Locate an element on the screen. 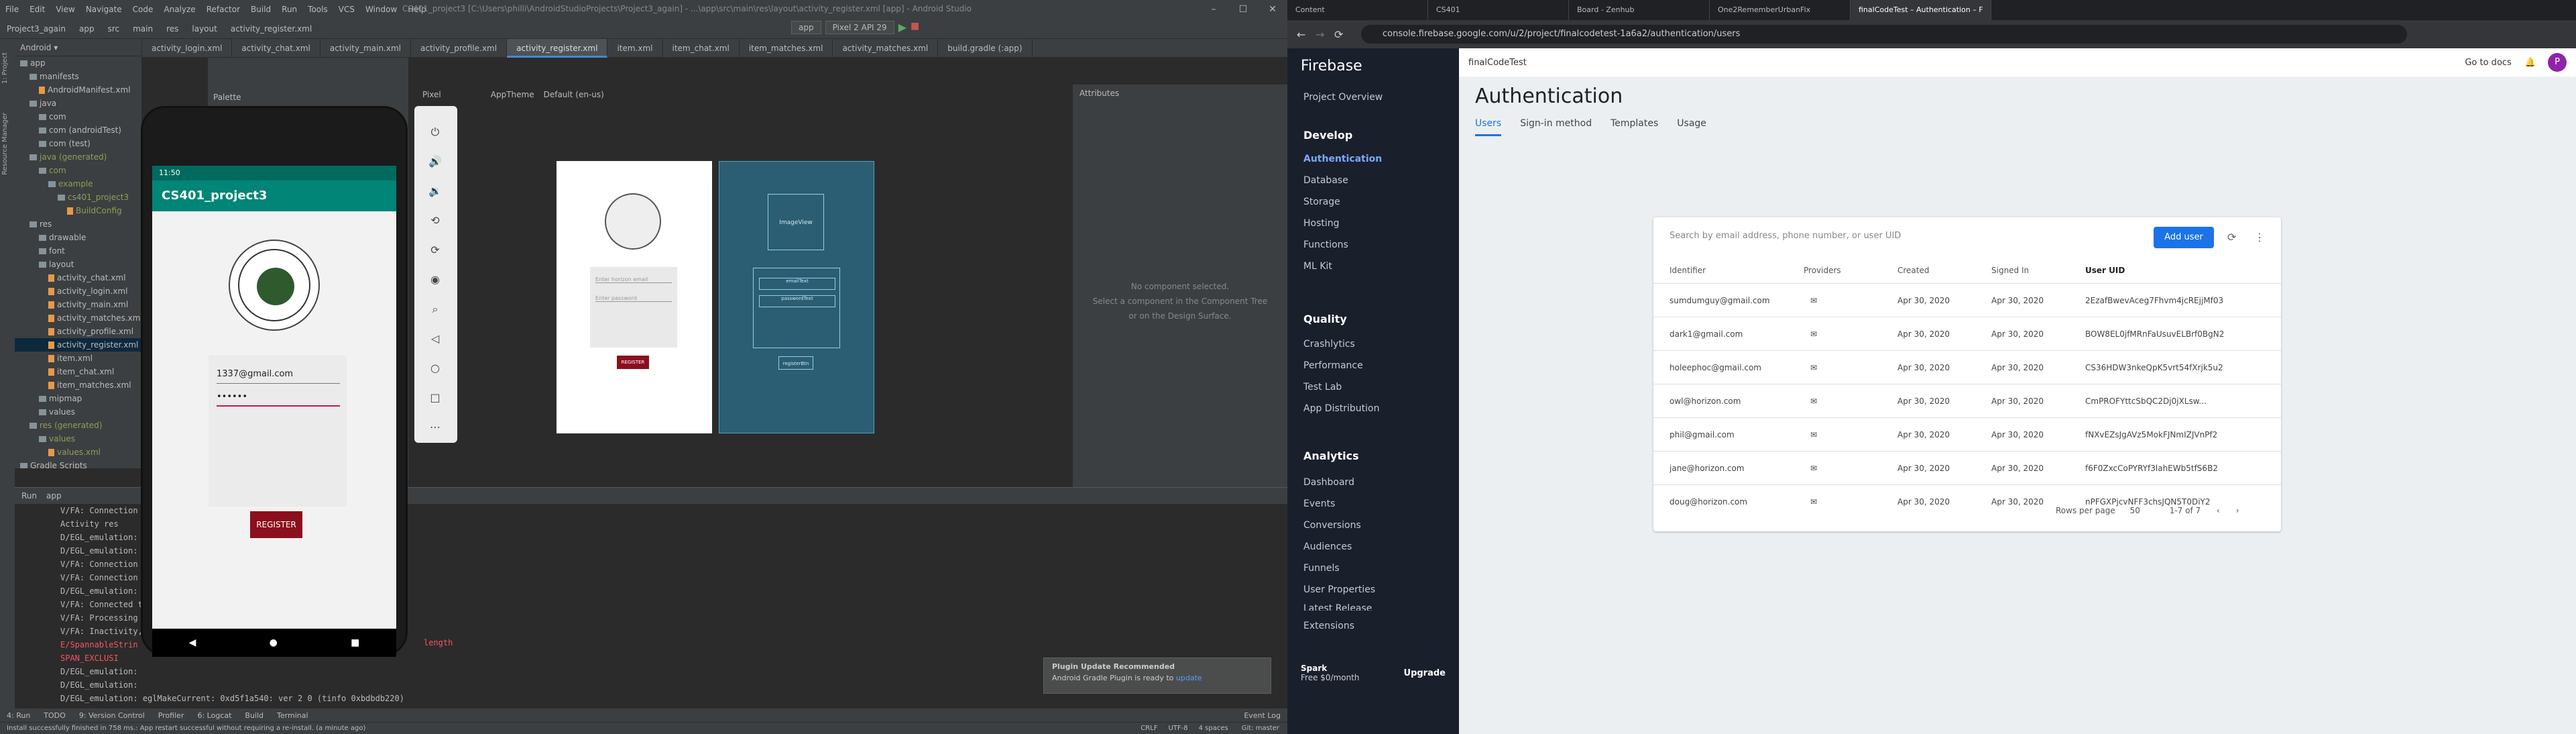  breadcrumb-src: src is located at coordinates (114, 29).